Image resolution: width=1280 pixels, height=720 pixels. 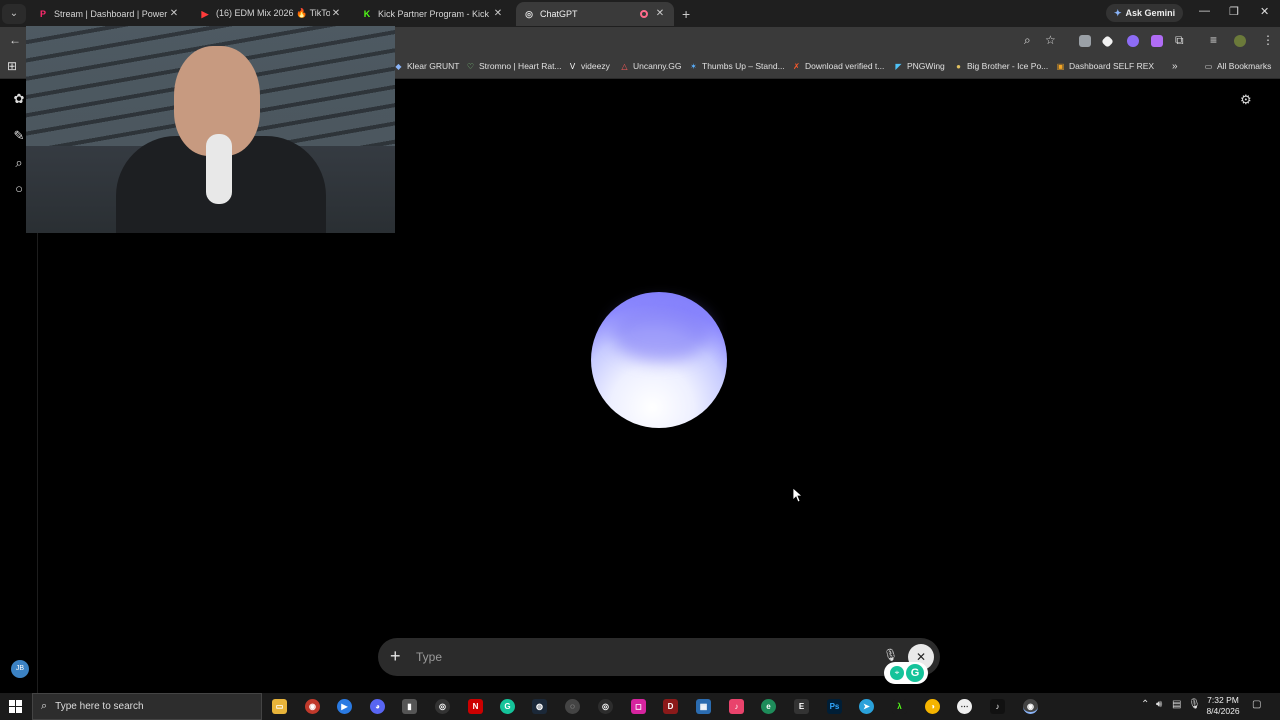 What do you see at coordinates (899, 706) in the screenshot?
I see `app-icon: λ` at bounding box center [899, 706].